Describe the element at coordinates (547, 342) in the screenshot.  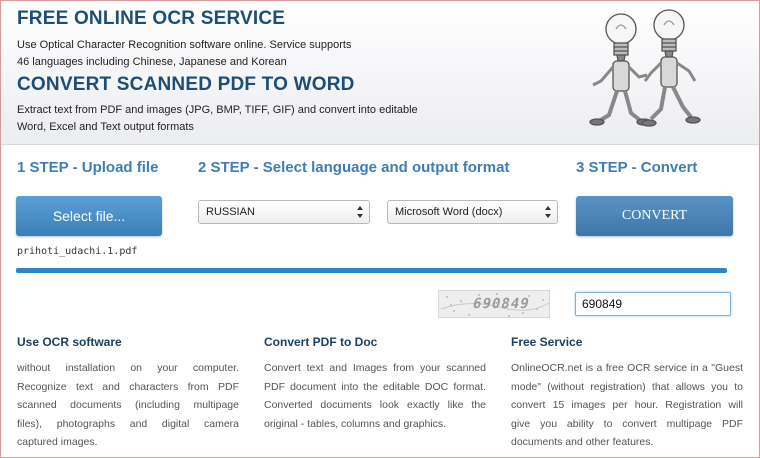
I see `feature-title-free: Free Service` at that location.